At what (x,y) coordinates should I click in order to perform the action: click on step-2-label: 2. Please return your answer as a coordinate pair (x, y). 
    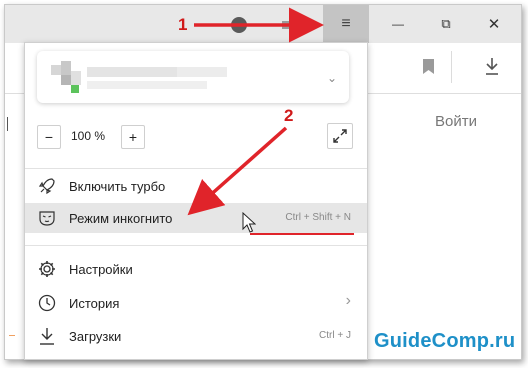
    Looking at the image, I should click on (289, 115).